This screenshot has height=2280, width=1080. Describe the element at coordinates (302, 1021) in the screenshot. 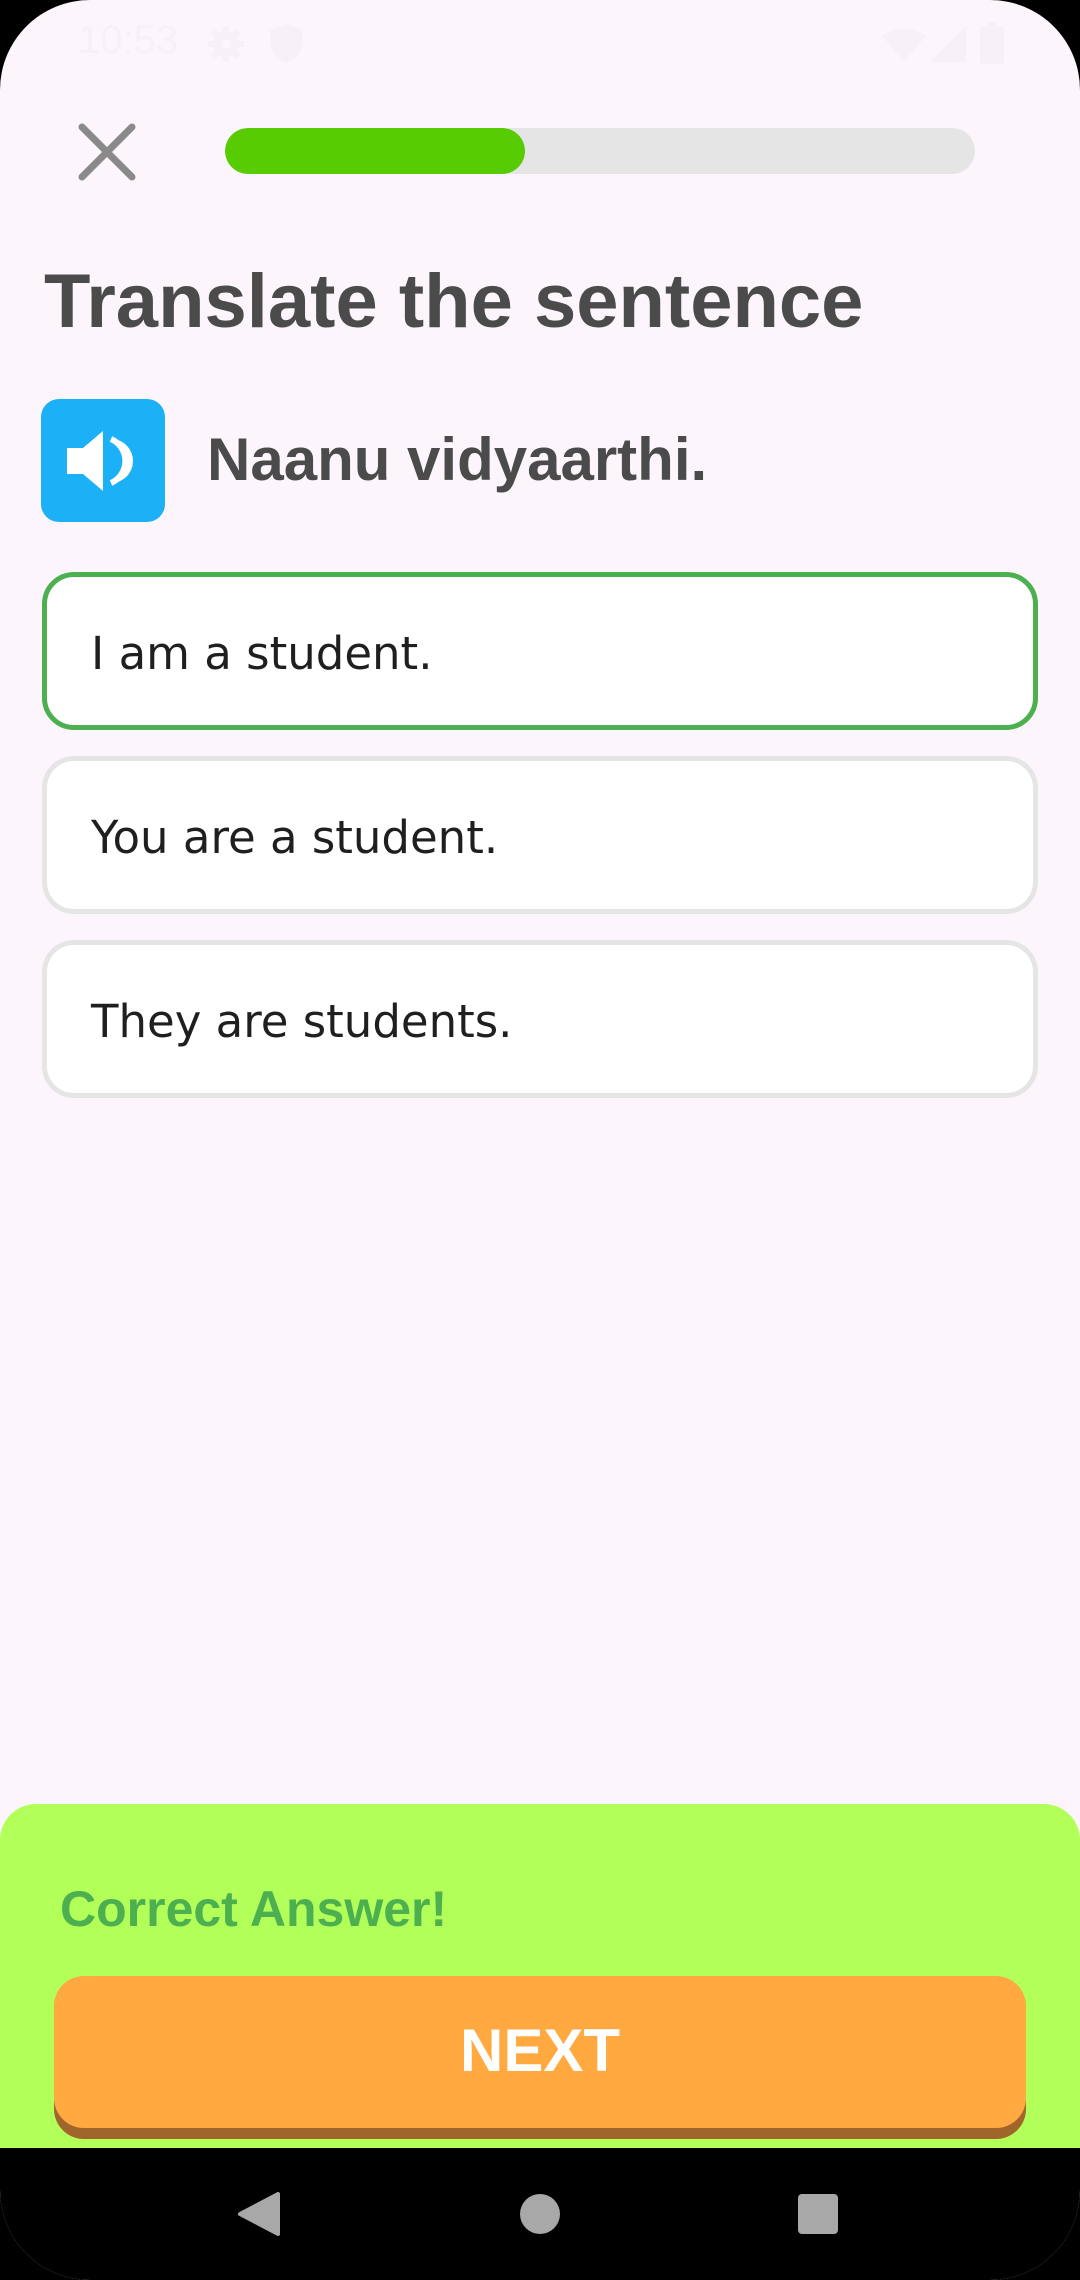

I see `answer-option-label: They are students.` at that location.